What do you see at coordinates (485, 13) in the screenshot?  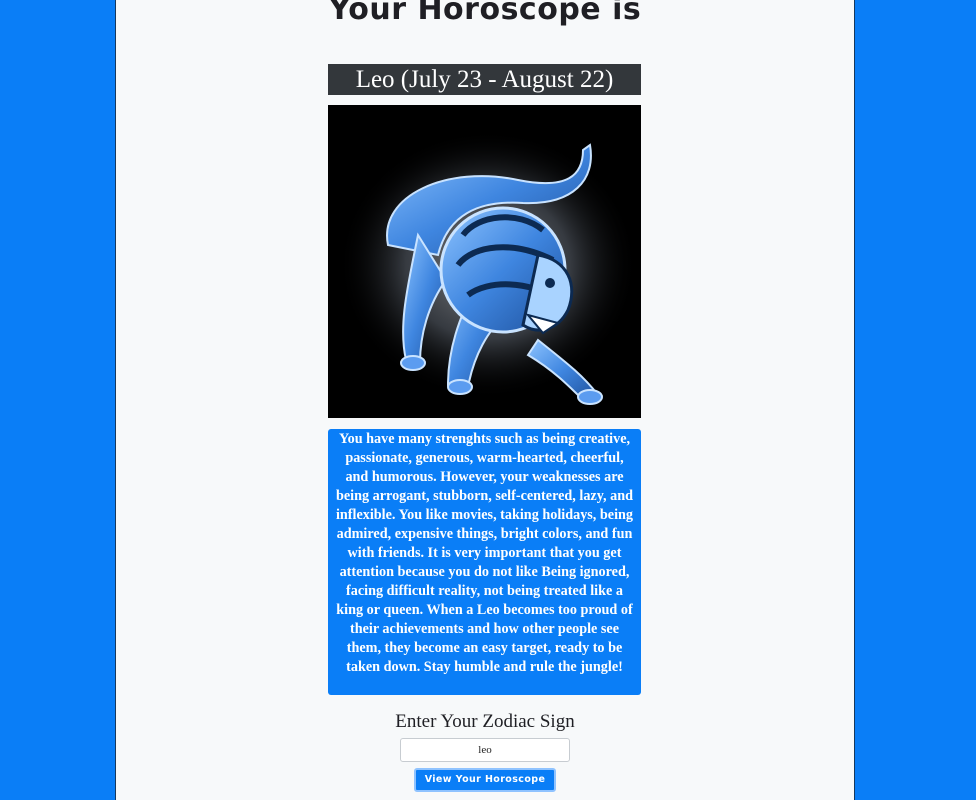 I see `page-heading: Your Horoscope is` at bounding box center [485, 13].